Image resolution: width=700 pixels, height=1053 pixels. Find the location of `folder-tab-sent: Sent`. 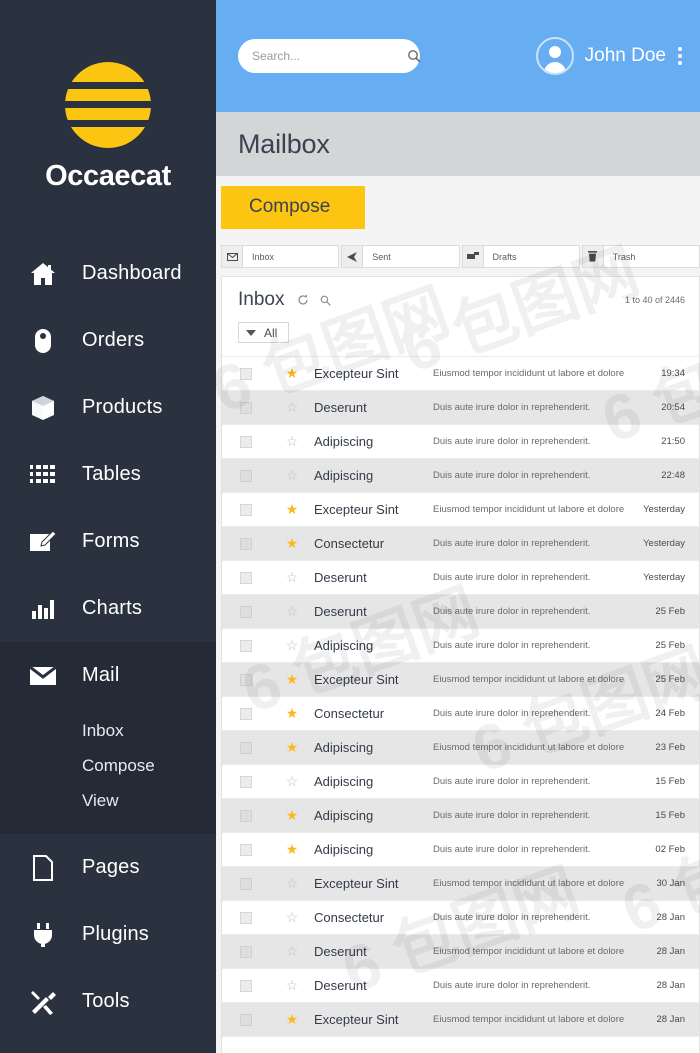

folder-tab-sent: Sent is located at coordinates (400, 256).